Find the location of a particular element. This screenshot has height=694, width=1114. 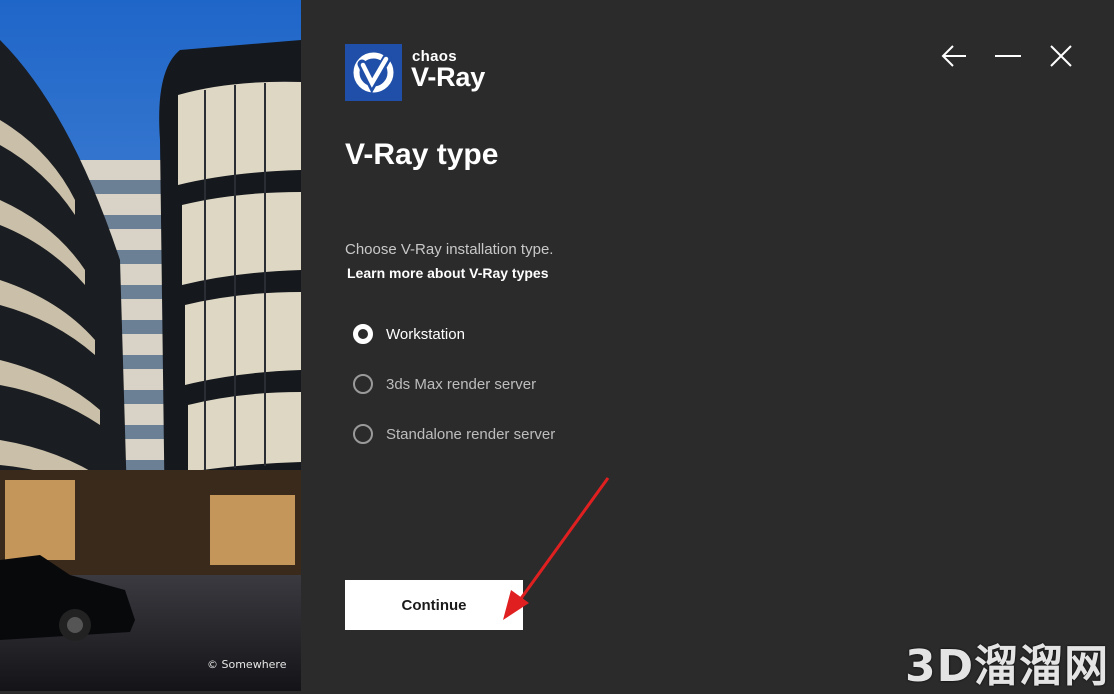

photo-credit: © Somewhere is located at coordinates (247, 664).